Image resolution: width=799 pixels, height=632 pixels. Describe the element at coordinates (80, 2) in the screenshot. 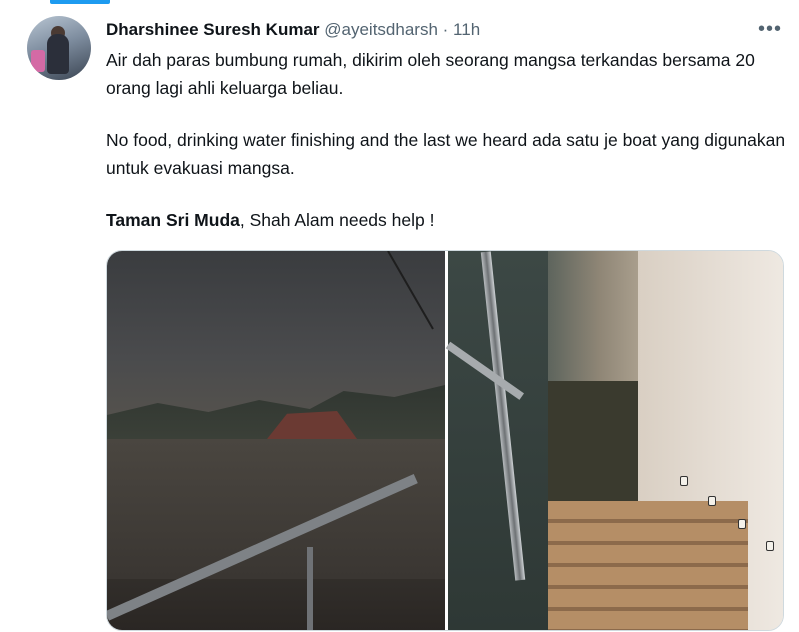

I see `active-tab-indicator` at that location.